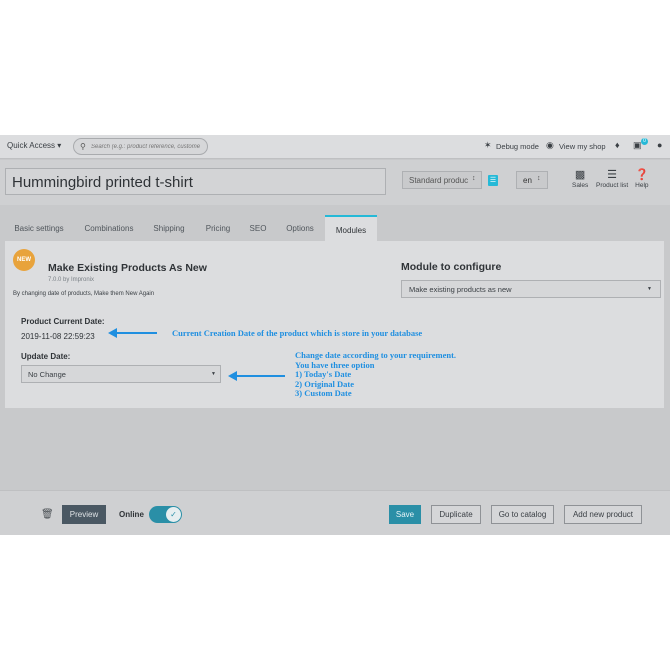  I want to click on sales-label: Sales, so click(580, 185).